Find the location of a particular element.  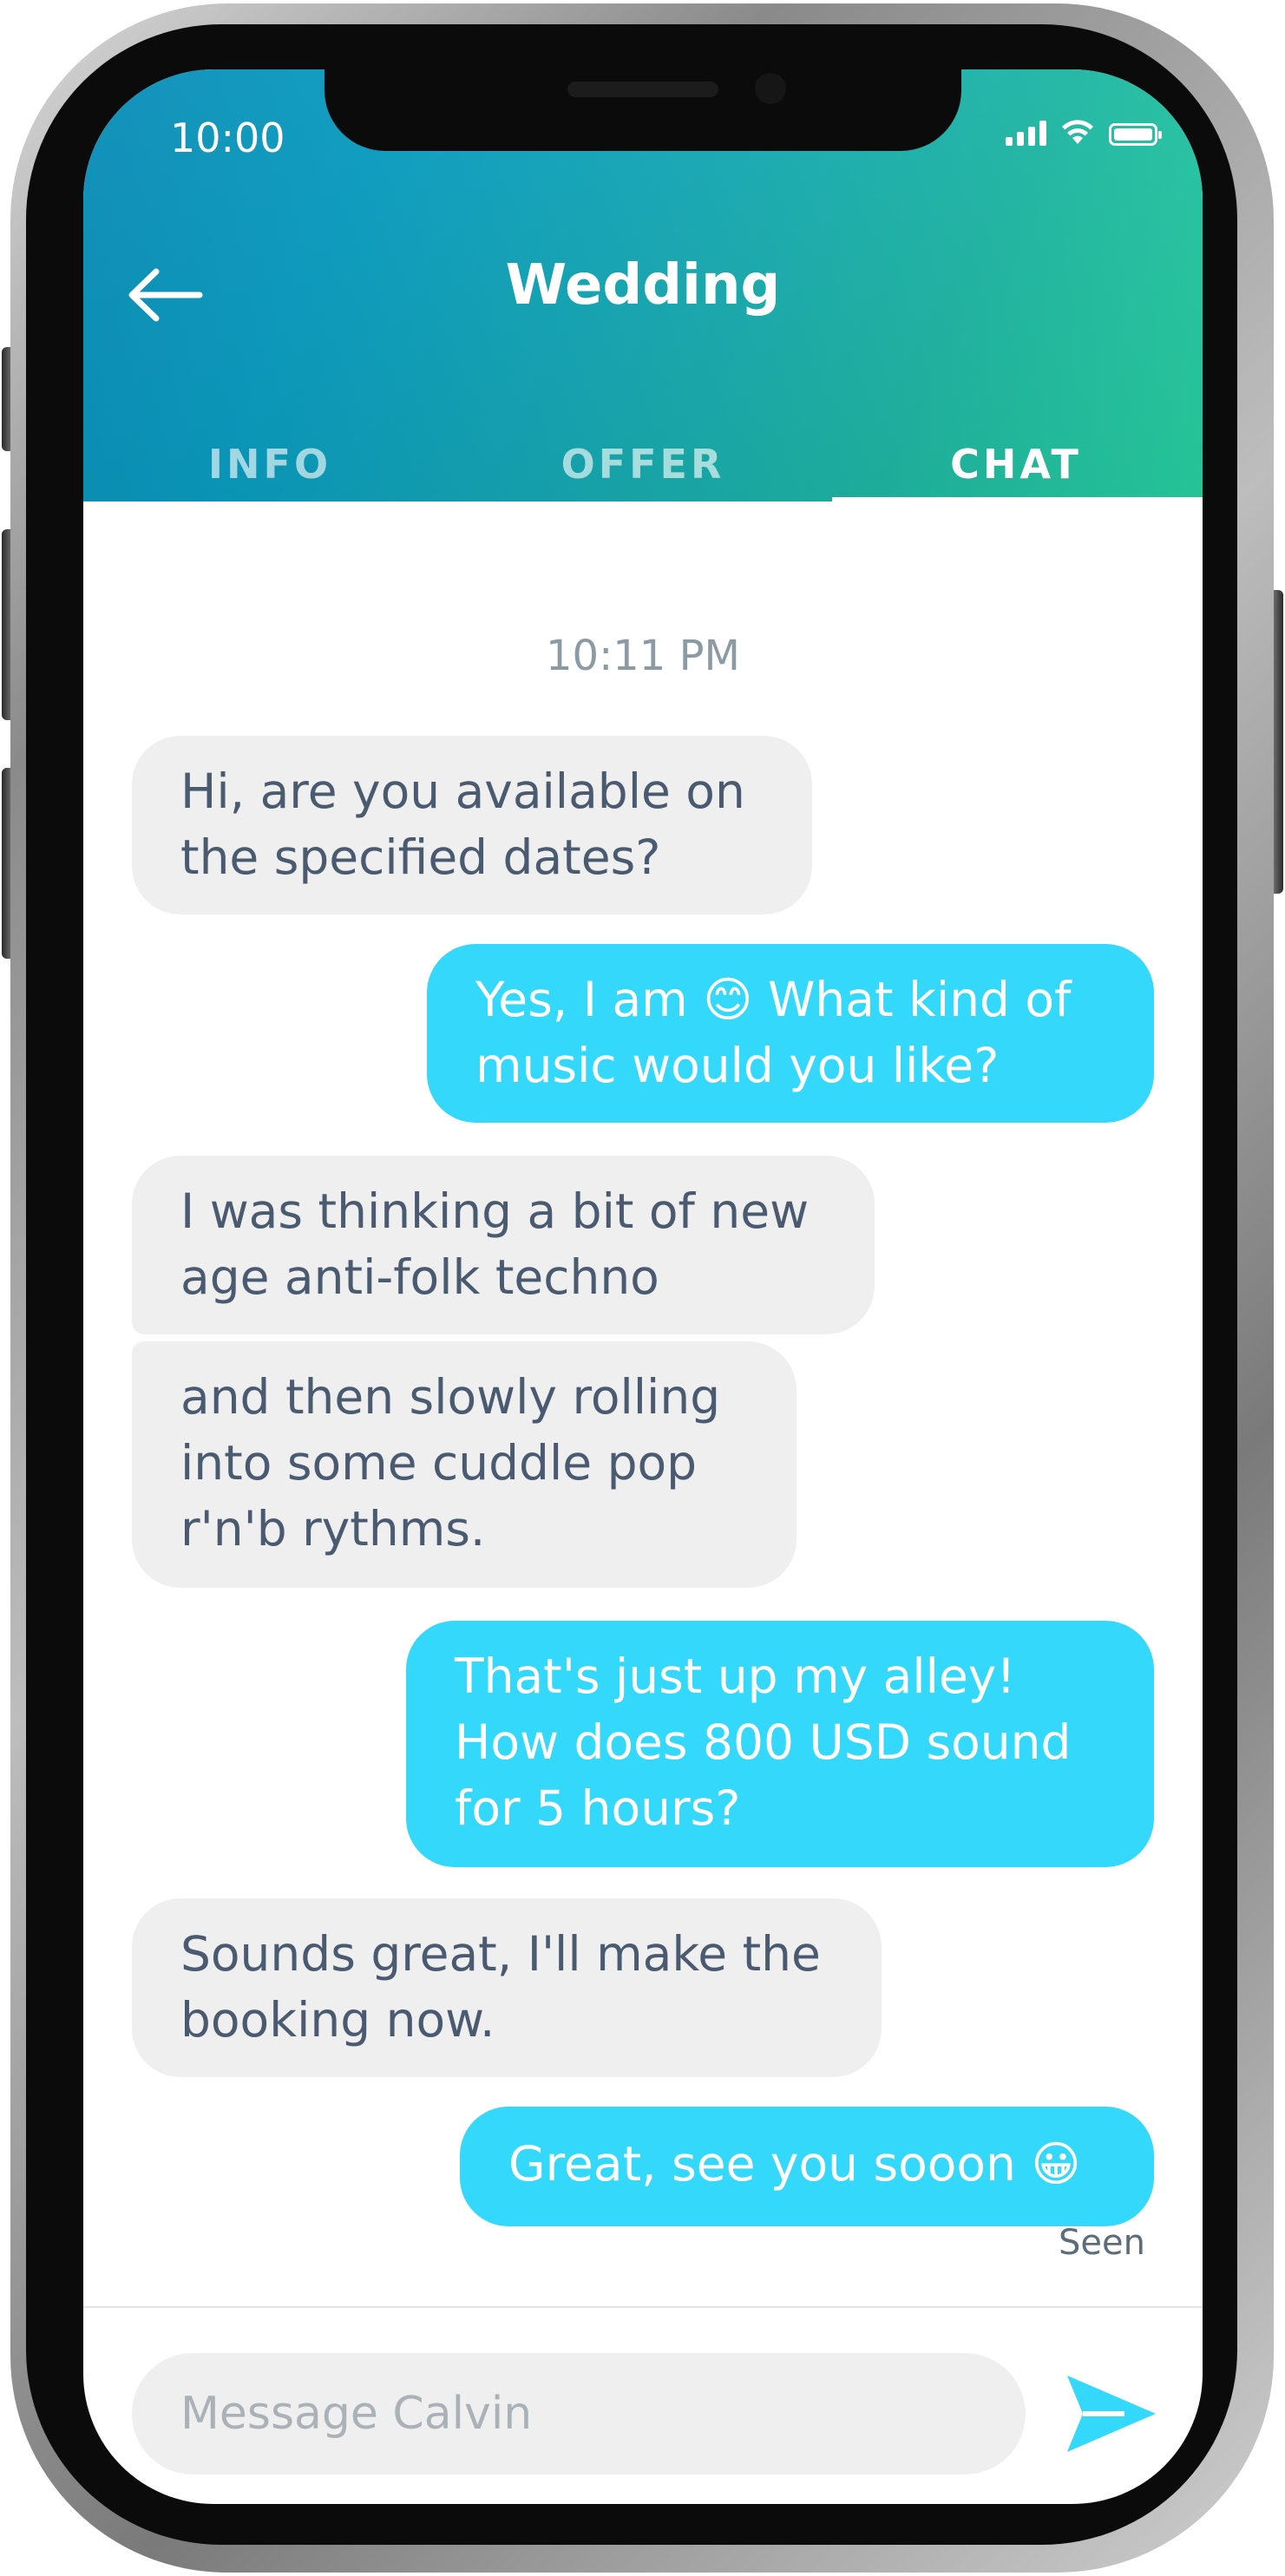

tab-bar: INFO OFFER CHAT is located at coordinates (643, 471).